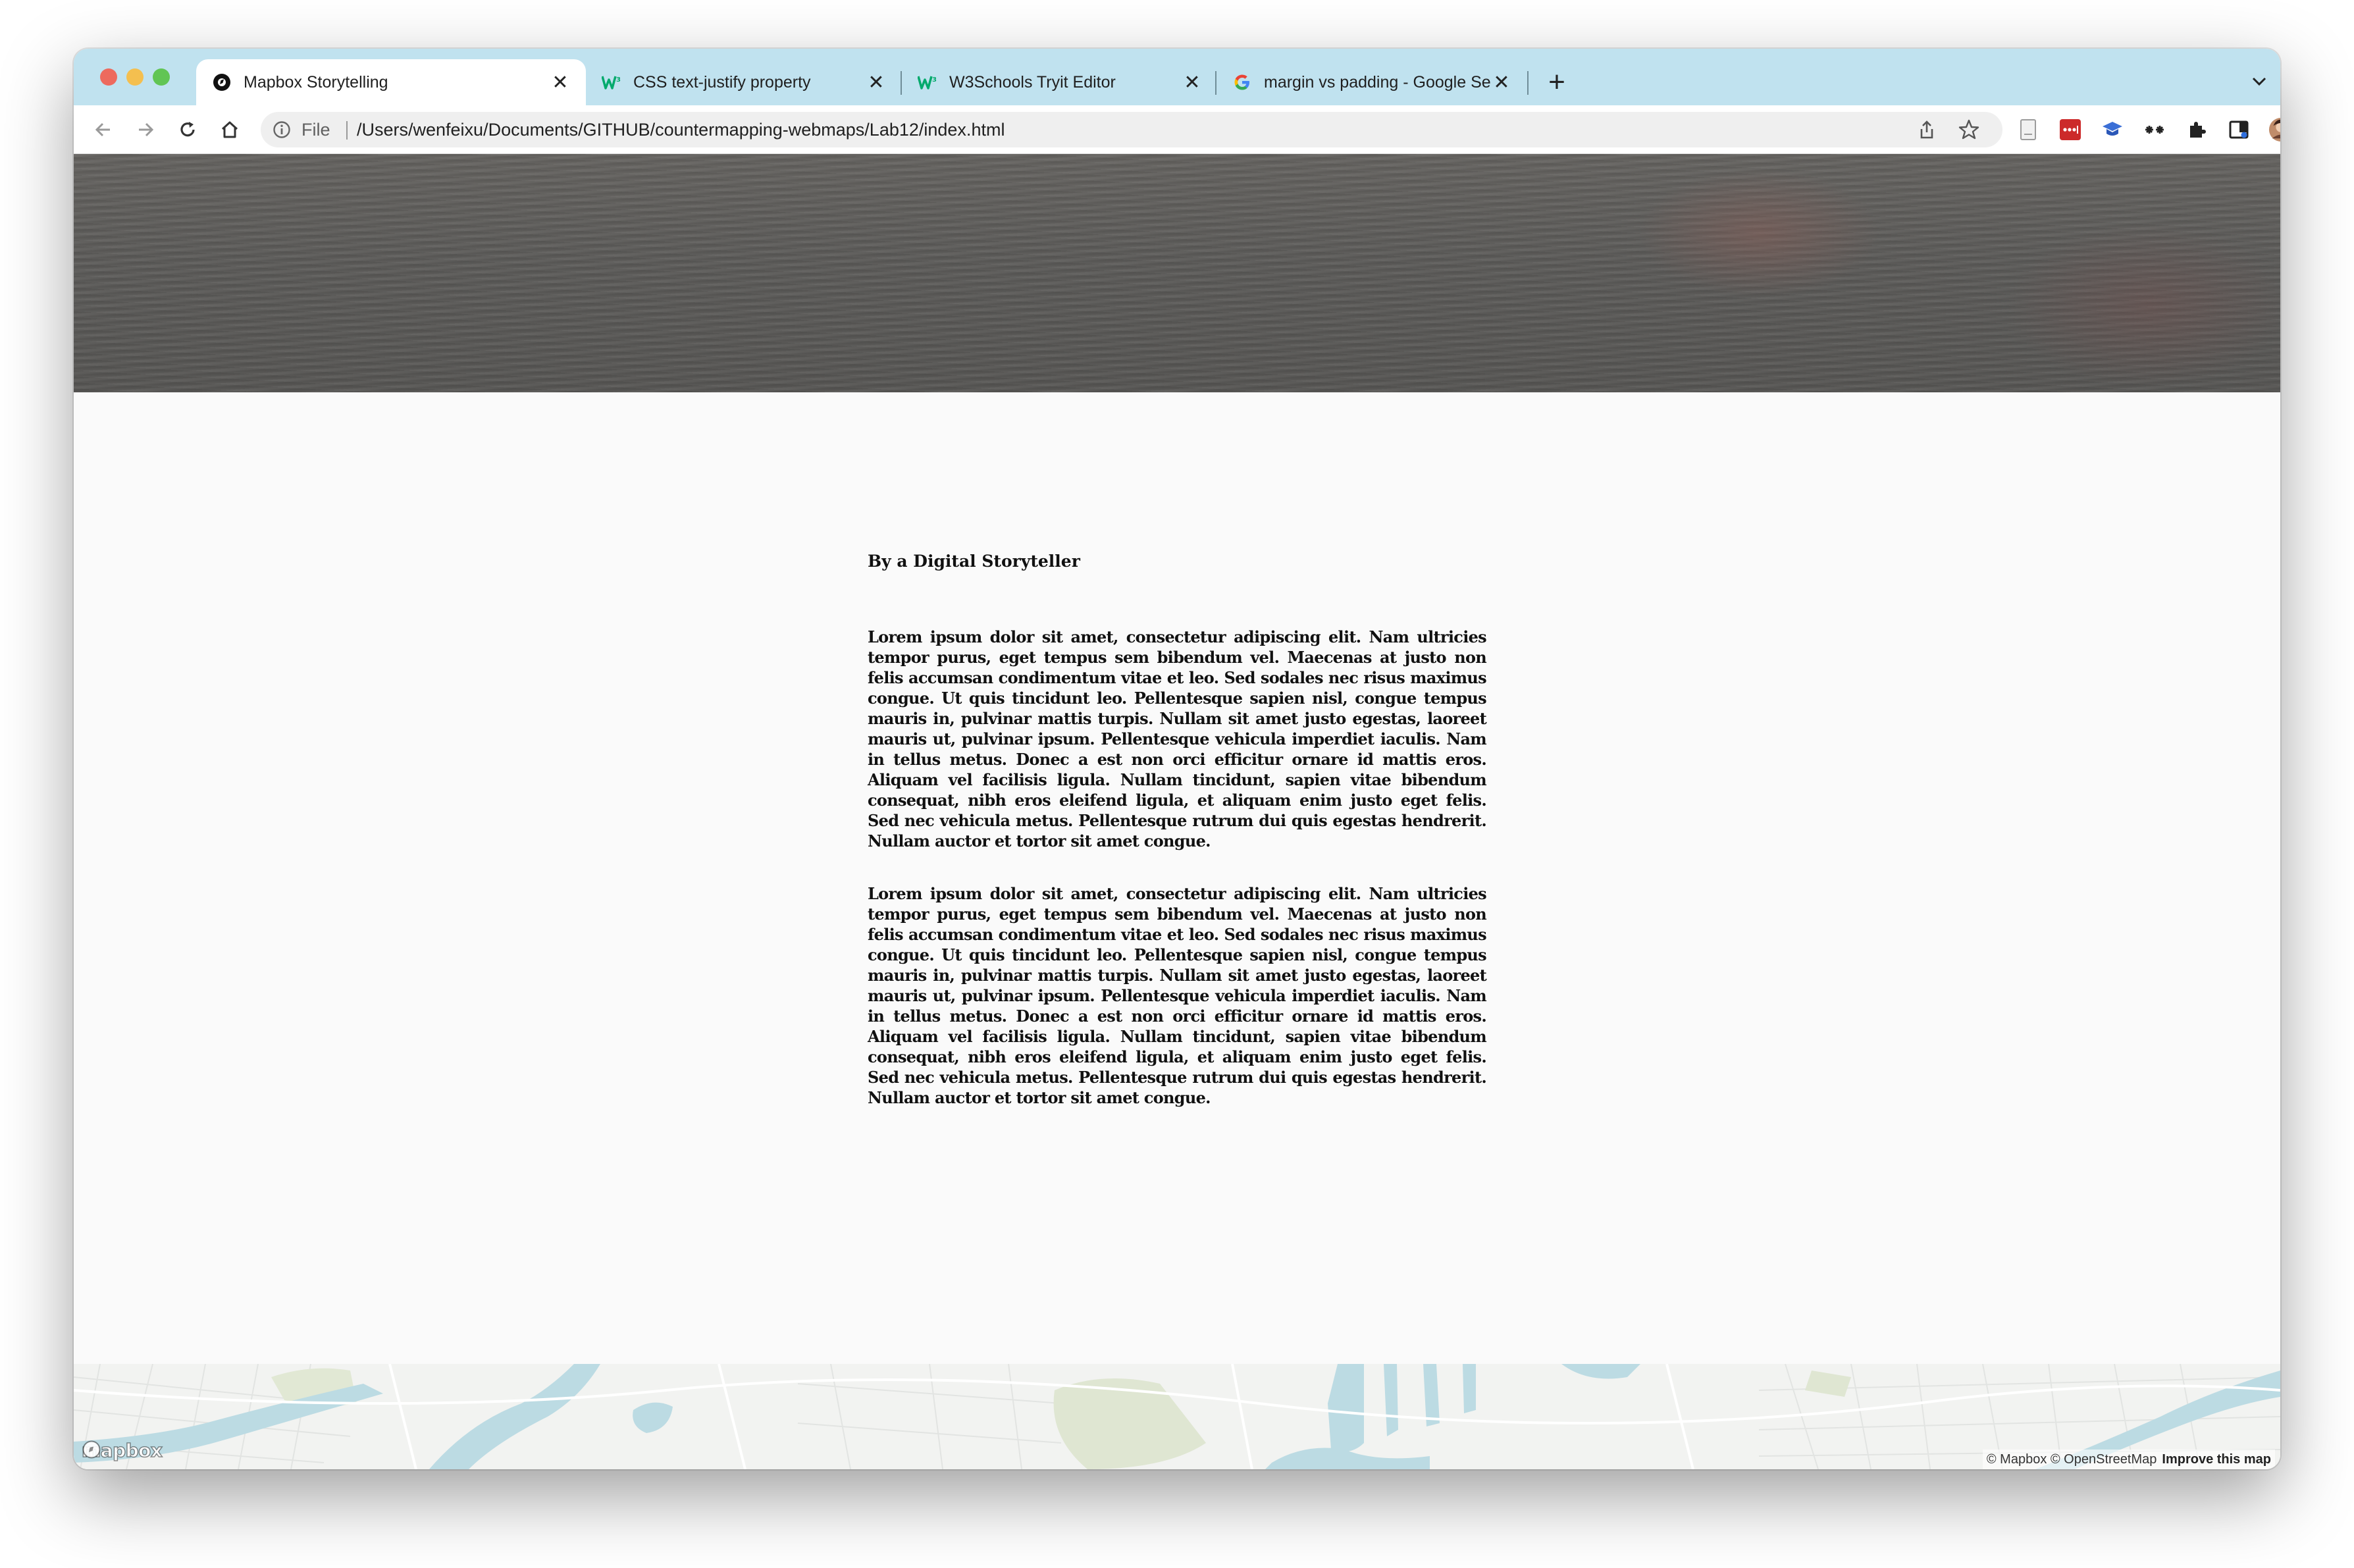  Describe the element at coordinates (103, 130) in the screenshot. I see `back-arrow-icon` at that location.